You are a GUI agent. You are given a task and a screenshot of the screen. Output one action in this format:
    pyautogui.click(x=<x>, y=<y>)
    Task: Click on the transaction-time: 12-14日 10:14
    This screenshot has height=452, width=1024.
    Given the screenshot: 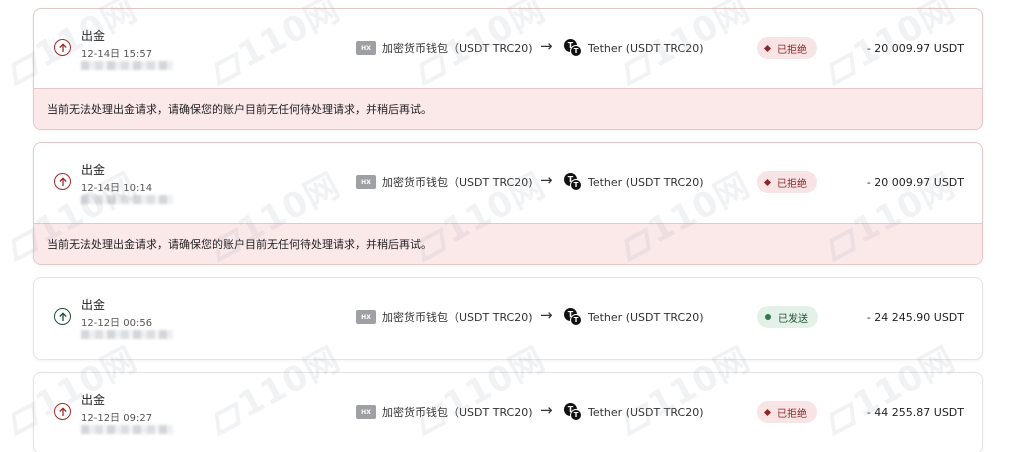 What is the action you would take?
    pyautogui.click(x=117, y=188)
    